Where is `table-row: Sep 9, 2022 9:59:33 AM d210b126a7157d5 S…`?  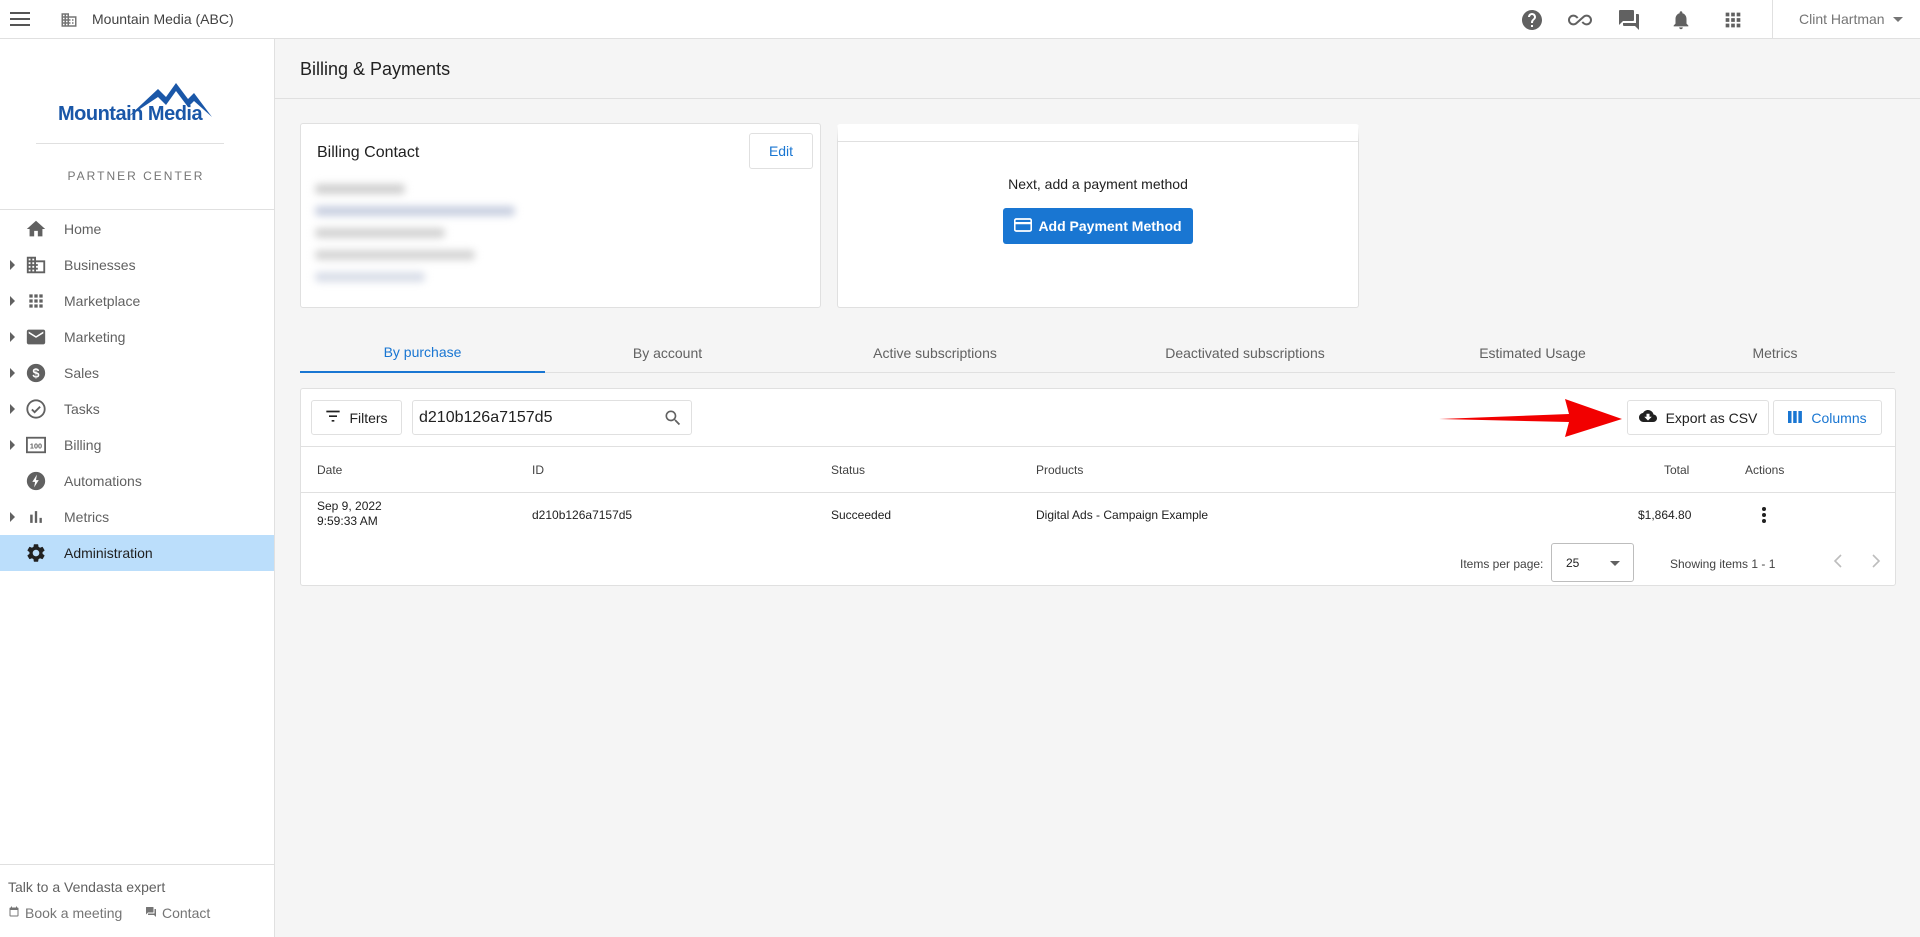
table-row: Sep 9, 2022 9:59:33 AM d210b126a7157d5 S… is located at coordinates (1098, 517).